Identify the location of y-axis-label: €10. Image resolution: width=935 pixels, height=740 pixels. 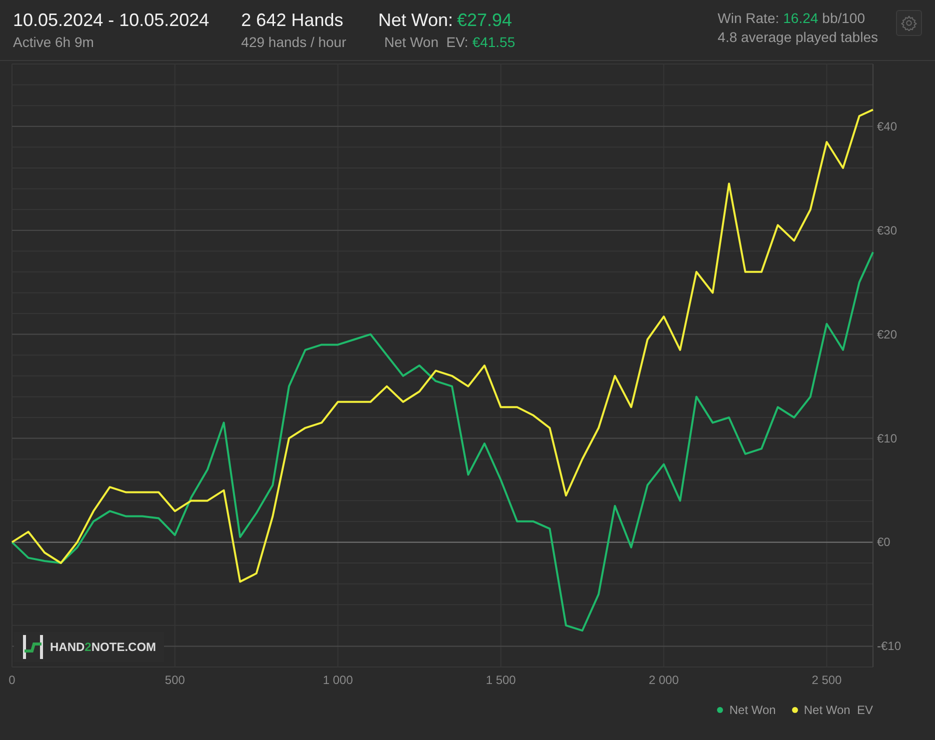
(887, 438).